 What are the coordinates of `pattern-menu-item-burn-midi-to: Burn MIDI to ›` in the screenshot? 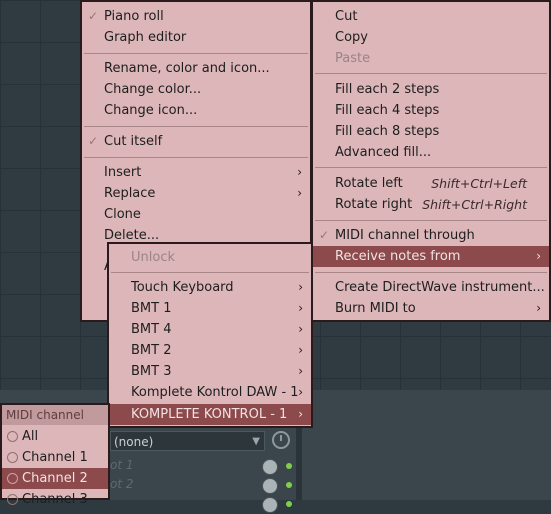 It's located at (431, 308).